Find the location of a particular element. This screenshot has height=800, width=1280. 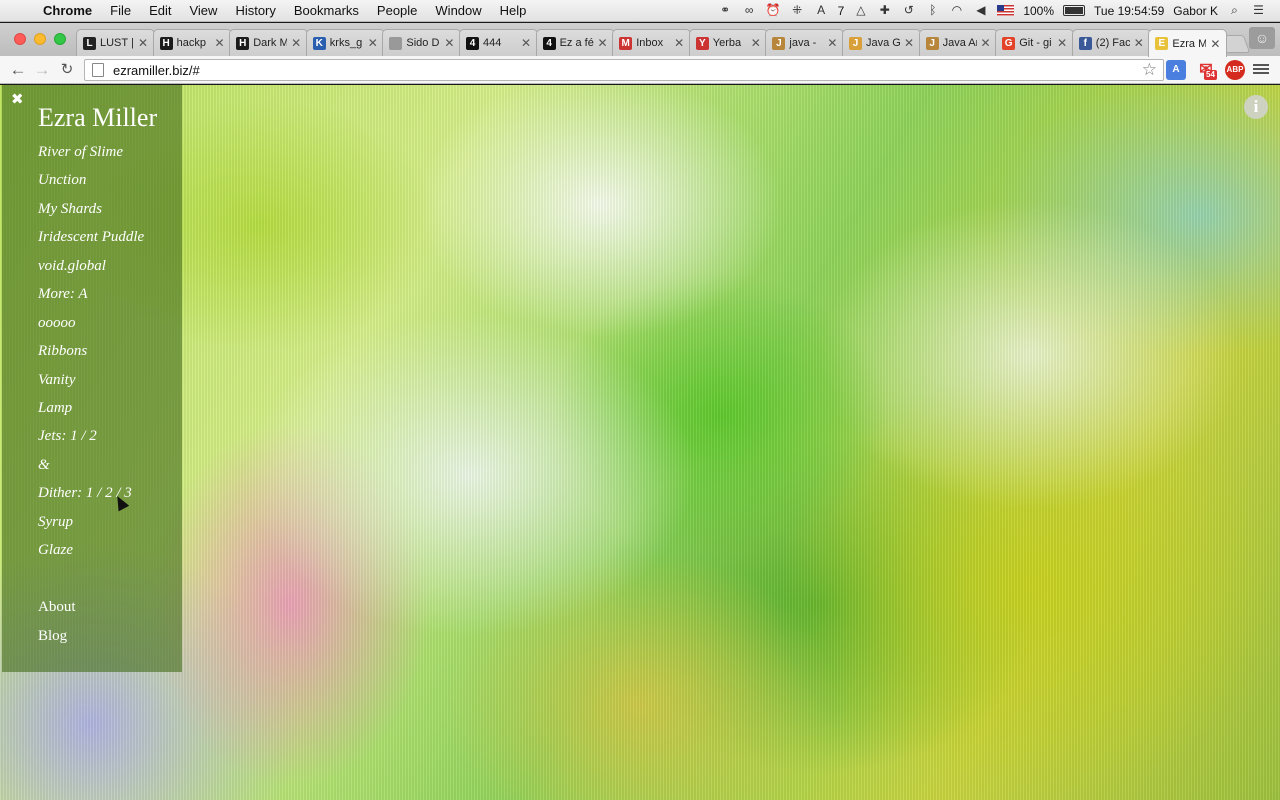

menu-help: Help is located at coordinates (513, 10).